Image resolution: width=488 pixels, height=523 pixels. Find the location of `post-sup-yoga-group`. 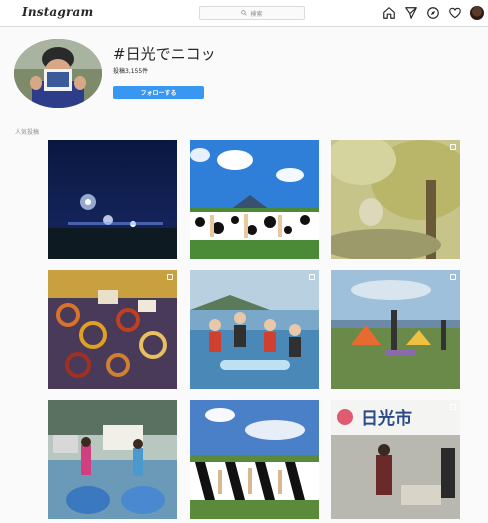

post-sup-yoga-group is located at coordinates (254, 329).